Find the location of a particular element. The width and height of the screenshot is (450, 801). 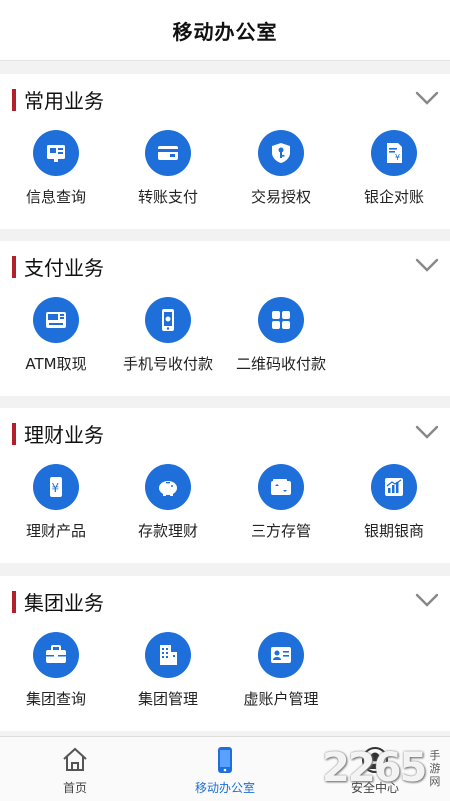

id-card-icon is located at coordinates (281, 655).